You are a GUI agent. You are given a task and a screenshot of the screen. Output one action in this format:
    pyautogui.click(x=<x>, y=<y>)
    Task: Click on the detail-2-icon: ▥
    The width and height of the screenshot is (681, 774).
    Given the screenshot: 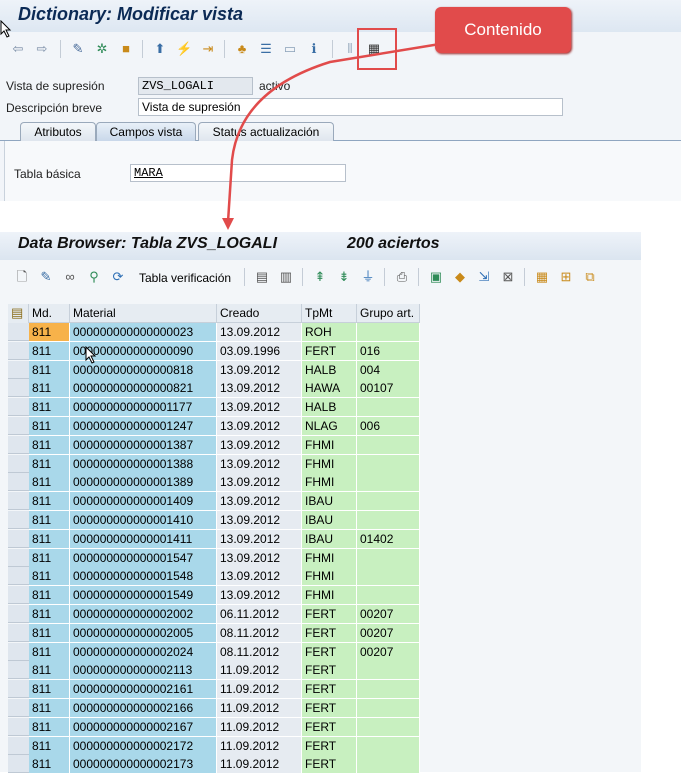 What is the action you would take?
    pyautogui.click(x=286, y=277)
    